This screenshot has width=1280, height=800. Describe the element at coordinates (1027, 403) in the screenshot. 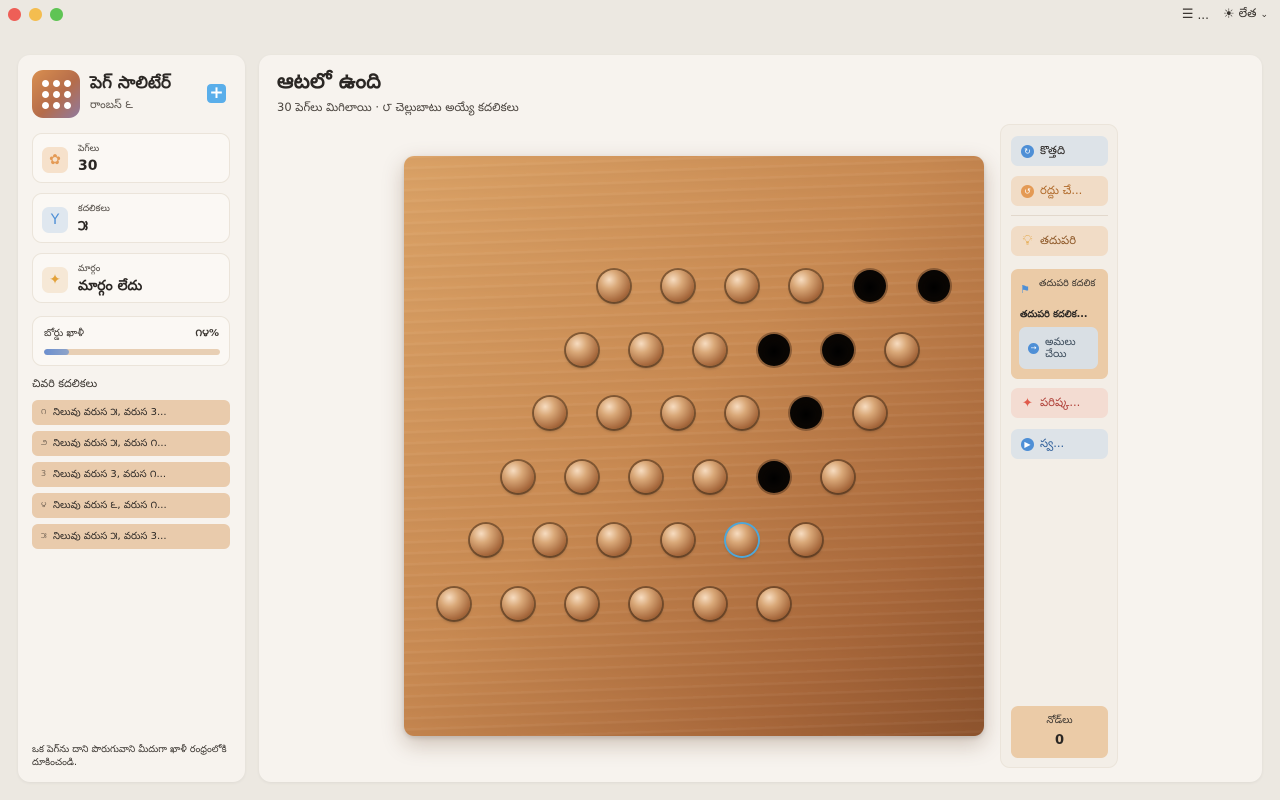

I see `sparkle-icon: ✦` at that location.